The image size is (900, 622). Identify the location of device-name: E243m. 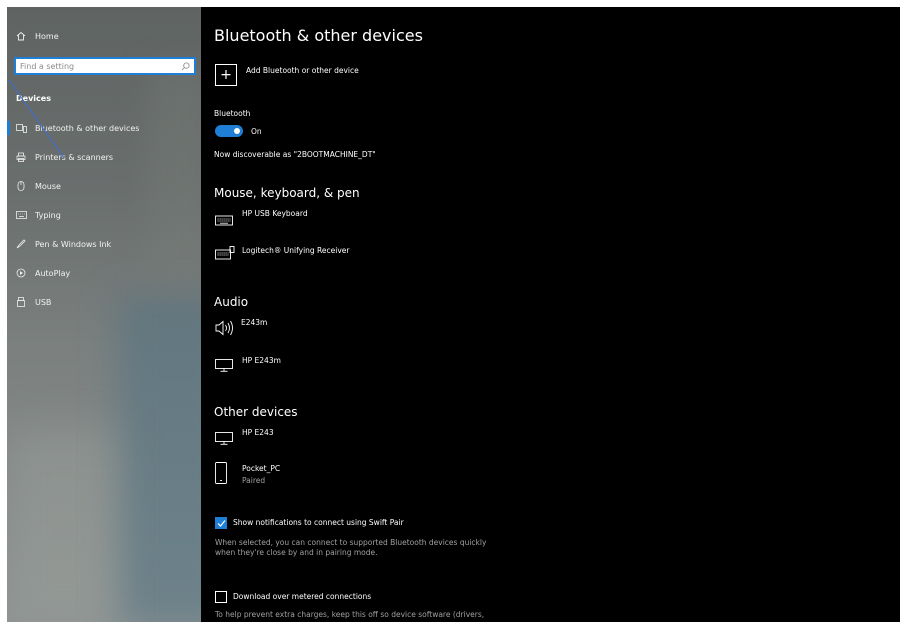
(254, 322).